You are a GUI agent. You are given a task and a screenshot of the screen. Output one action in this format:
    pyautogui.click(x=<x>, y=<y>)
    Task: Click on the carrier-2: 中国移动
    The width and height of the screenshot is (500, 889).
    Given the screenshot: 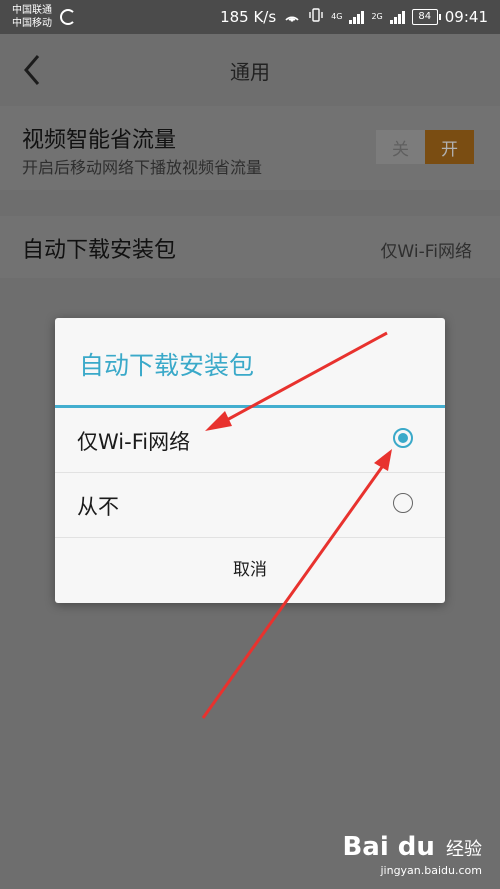 What is the action you would take?
    pyautogui.click(x=32, y=23)
    